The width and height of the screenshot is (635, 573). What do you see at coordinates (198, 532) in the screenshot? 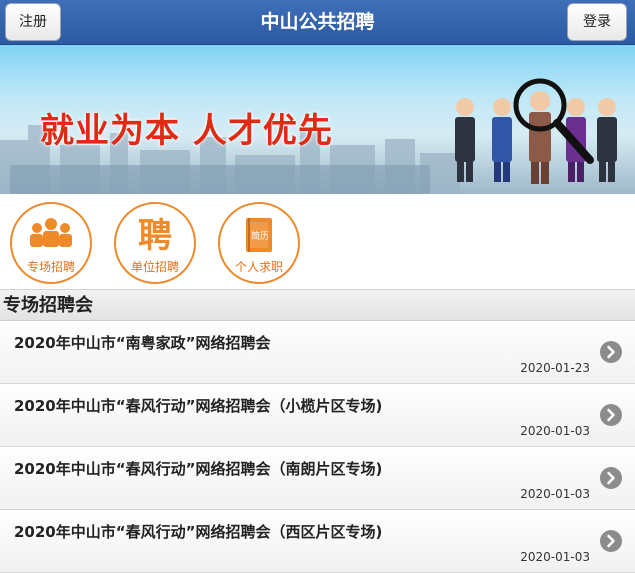
I see `jobfair-title: 2020年中山市“春风行动”网络招聘会（西区片区专场)` at bounding box center [198, 532].